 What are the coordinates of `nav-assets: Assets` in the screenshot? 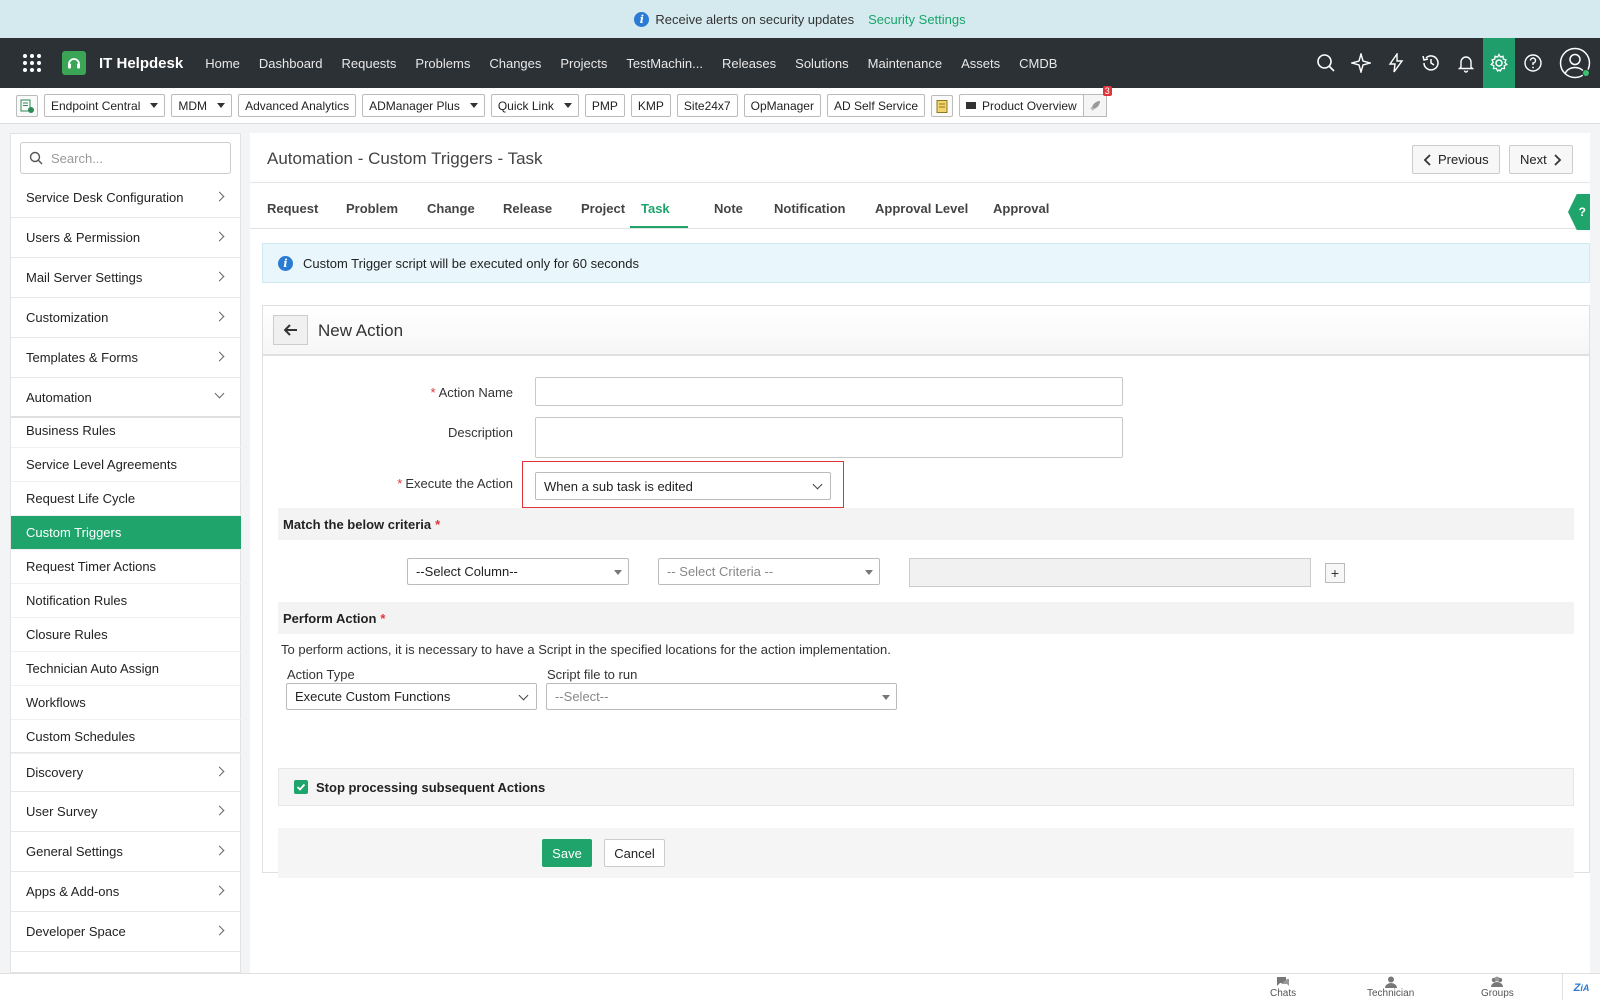 It's located at (980, 63).